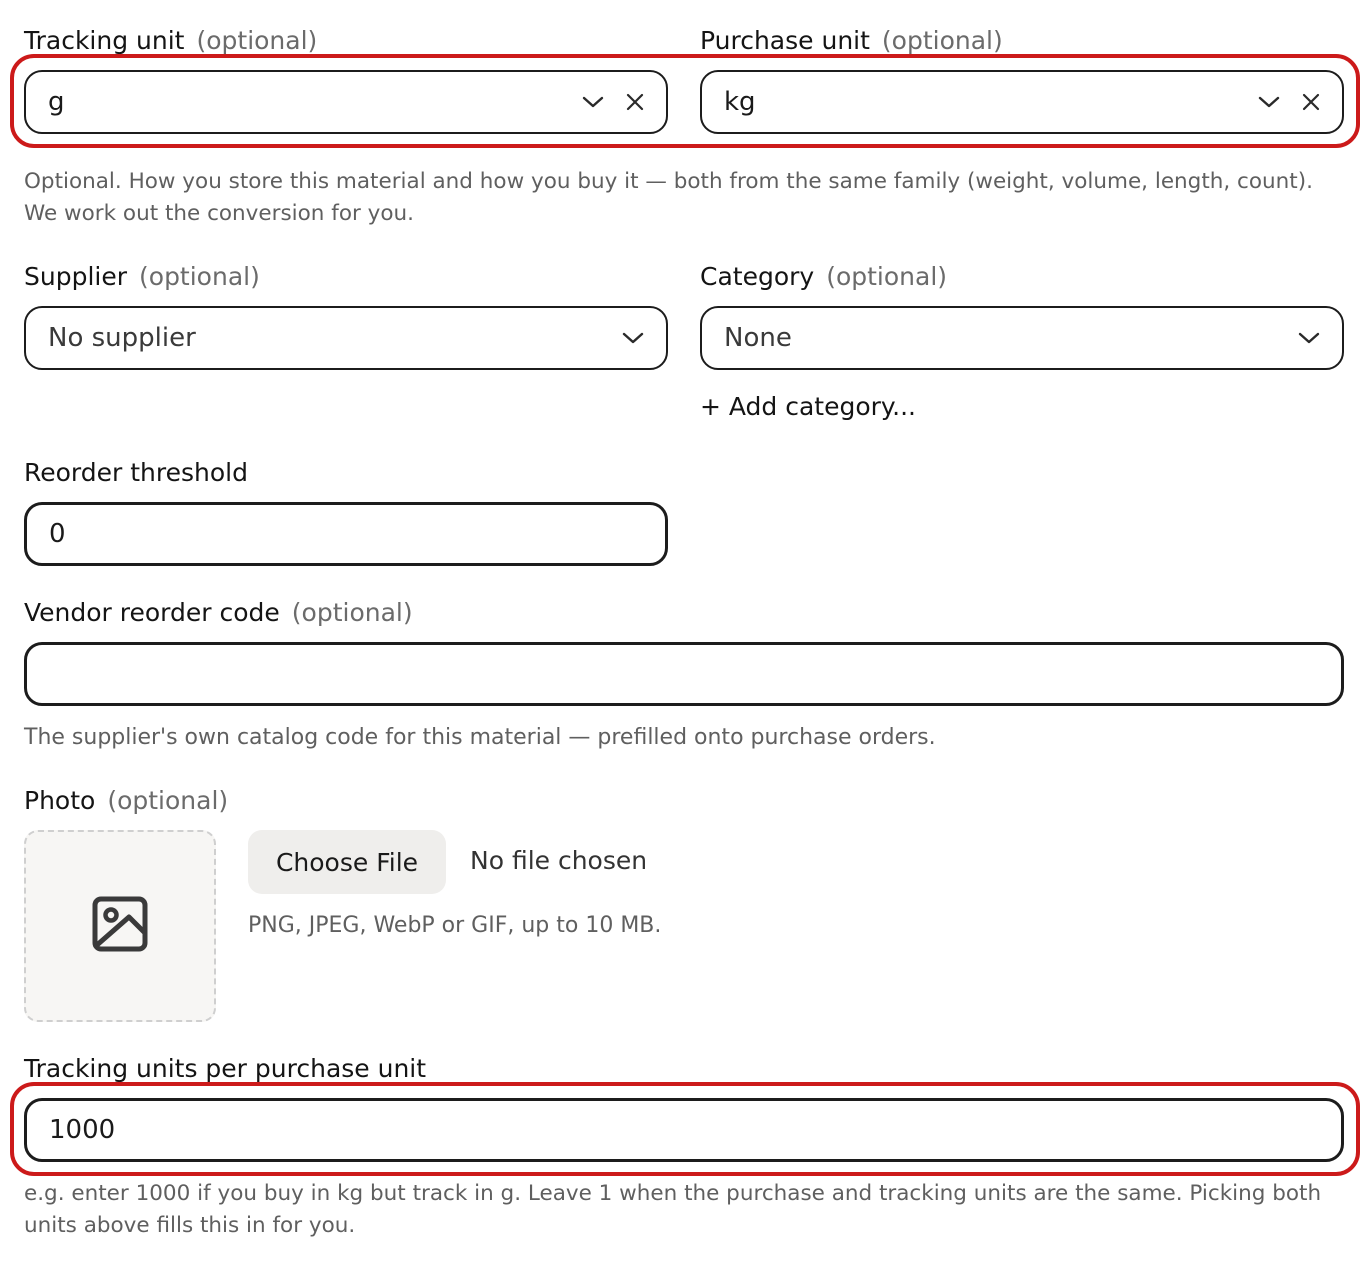  I want to click on choose-file-button: Choose File, so click(347, 862).